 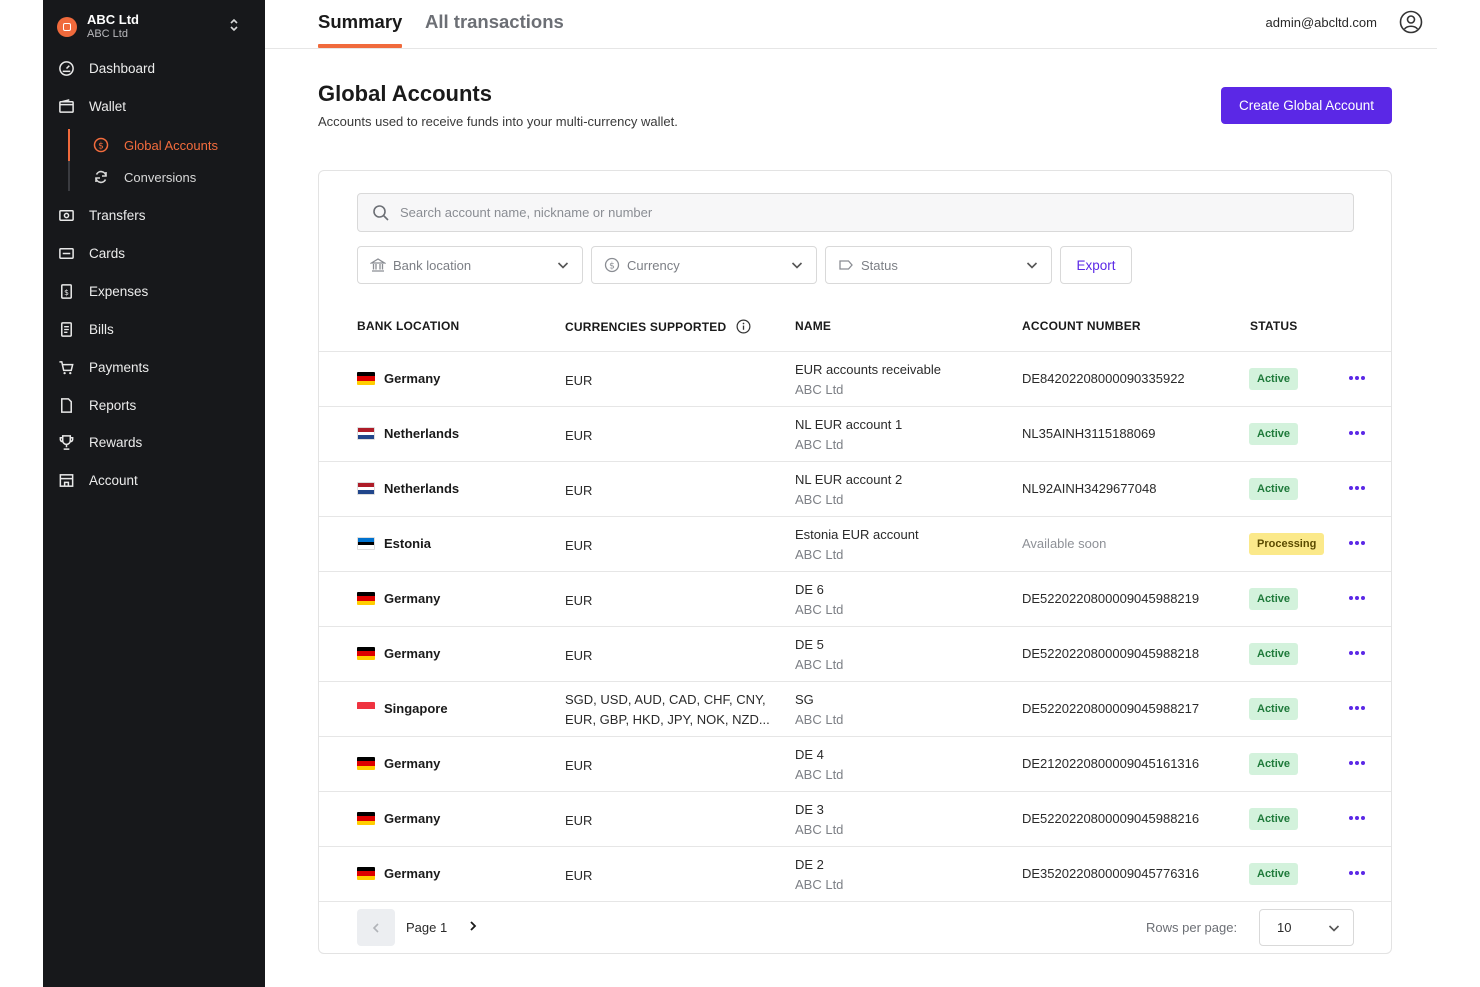 What do you see at coordinates (658, 326) in the screenshot?
I see `column-header-currencies: CURRENCIES SUPPORTED` at bounding box center [658, 326].